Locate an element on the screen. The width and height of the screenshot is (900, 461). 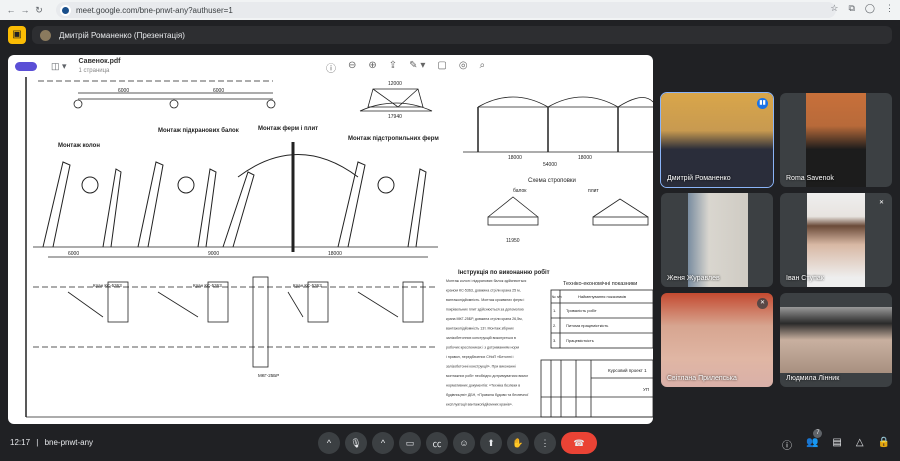
menu-icon: ⋮ is located at coordinates (889, 8).